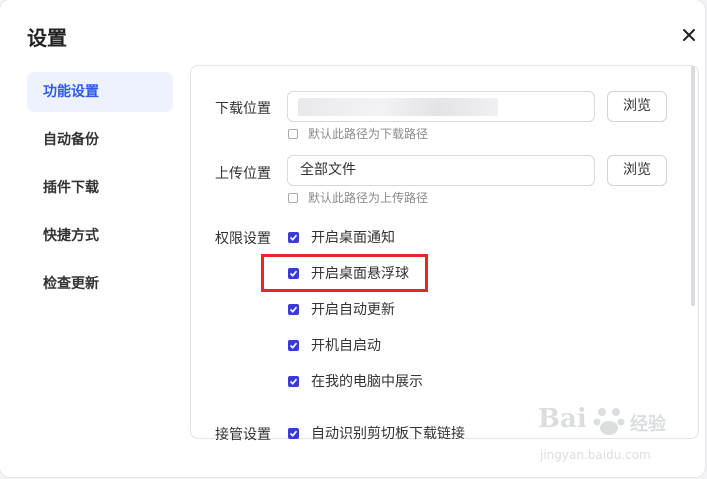  I want to click on sidebar-item-plugin-download: 插件下载, so click(100, 188).